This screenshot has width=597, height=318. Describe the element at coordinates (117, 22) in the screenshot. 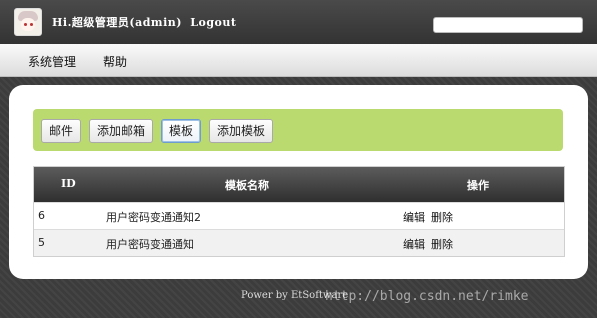

I see `greeting-text: Hi.超级管理员(admin)` at that location.